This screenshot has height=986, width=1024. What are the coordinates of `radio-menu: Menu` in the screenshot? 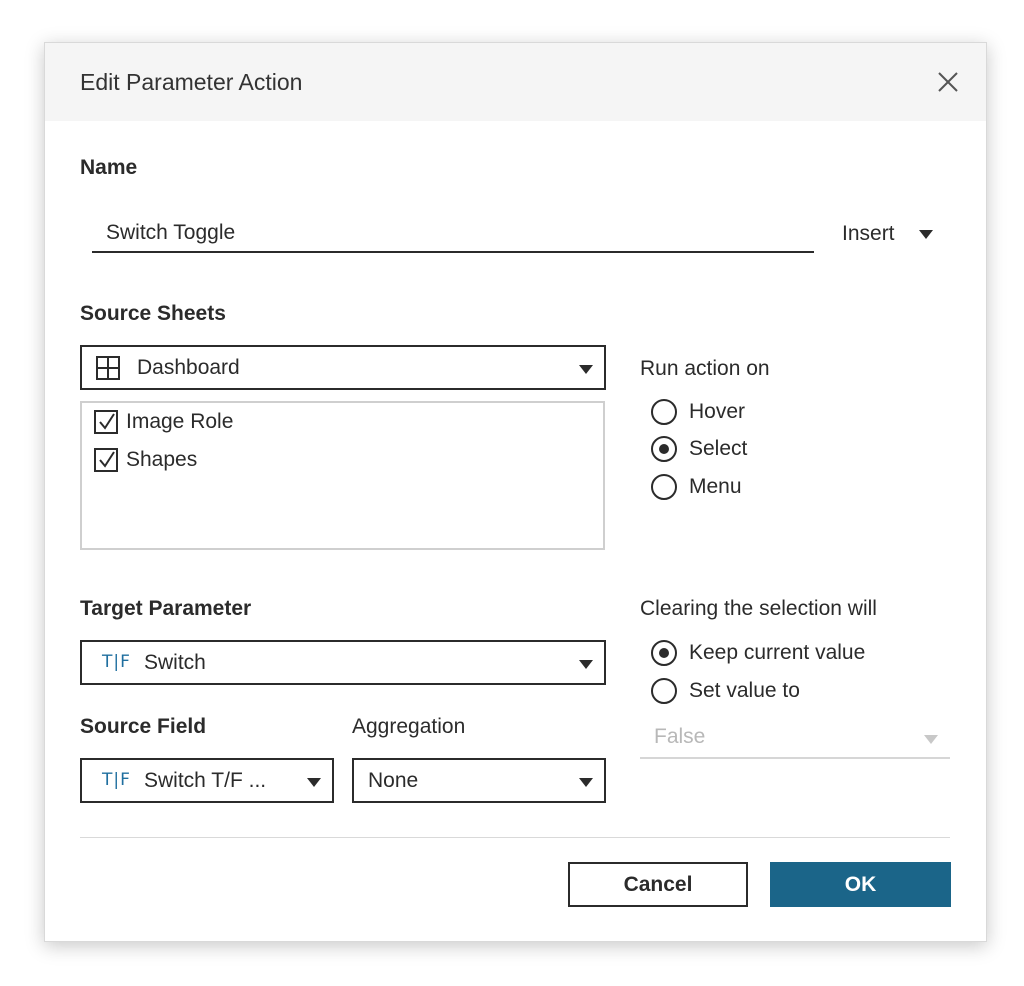 It's located at (696, 487).